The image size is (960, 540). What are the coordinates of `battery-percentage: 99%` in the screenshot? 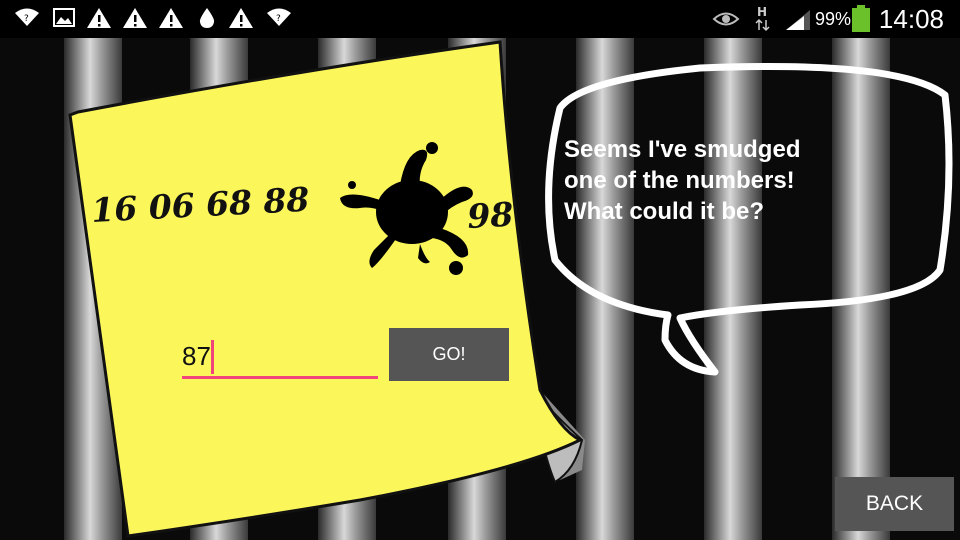 It's located at (833, 19).